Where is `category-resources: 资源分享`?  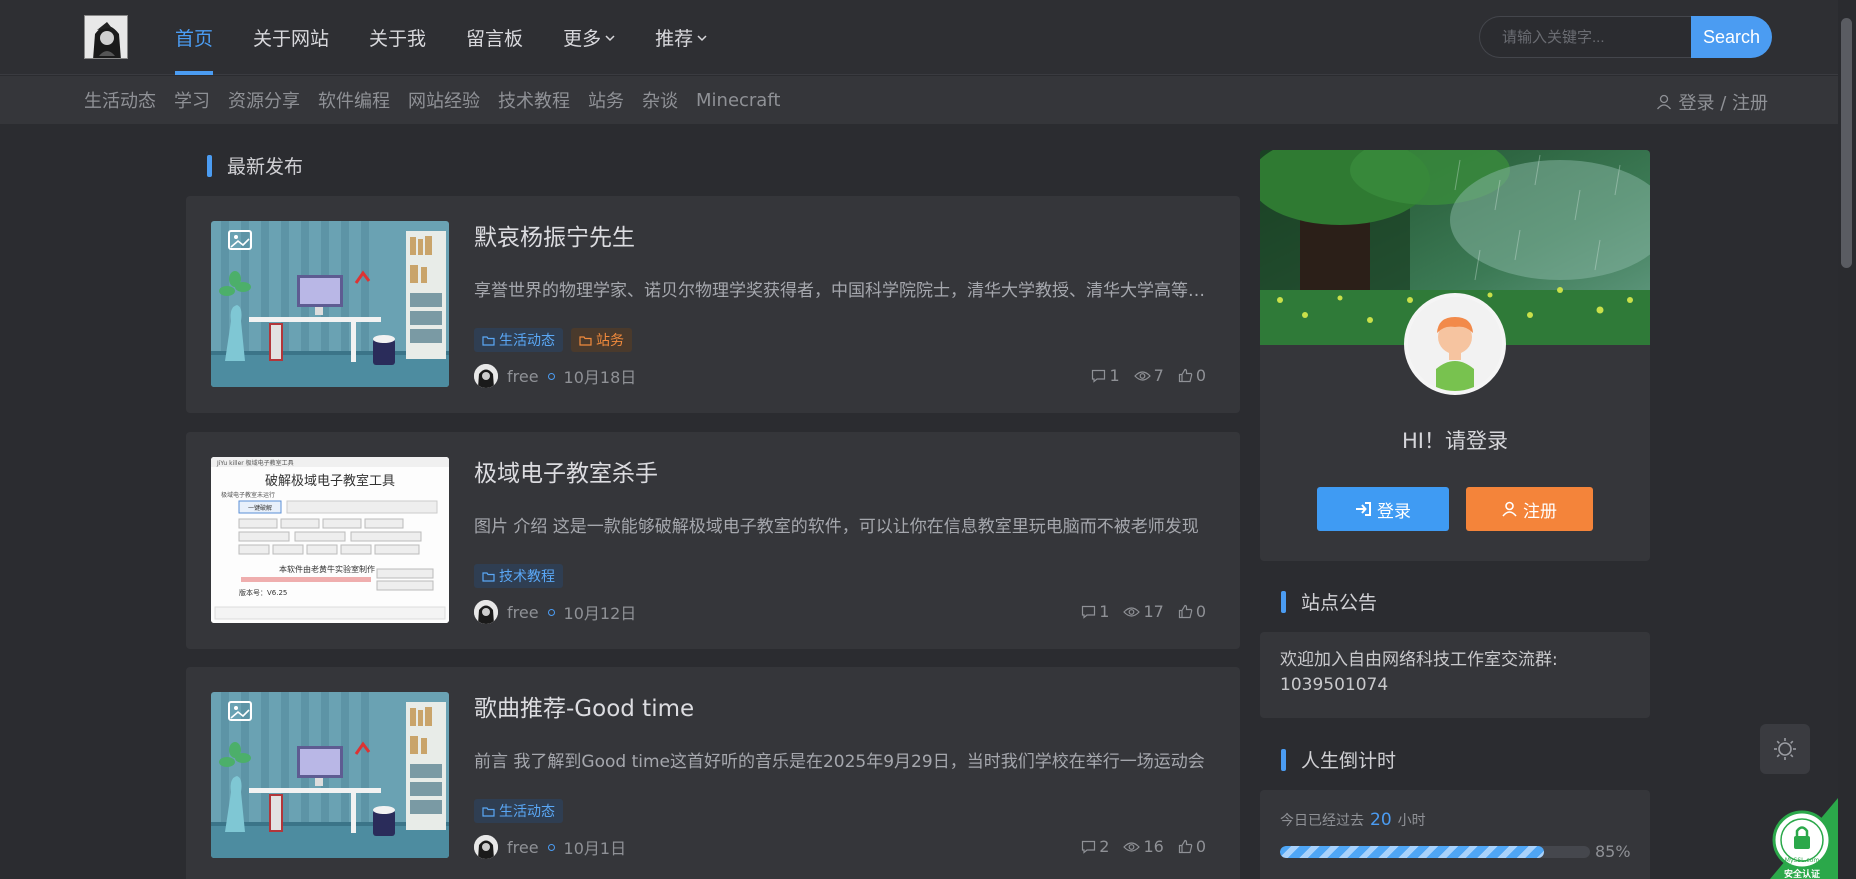
category-resources: 资源分享 is located at coordinates (264, 100).